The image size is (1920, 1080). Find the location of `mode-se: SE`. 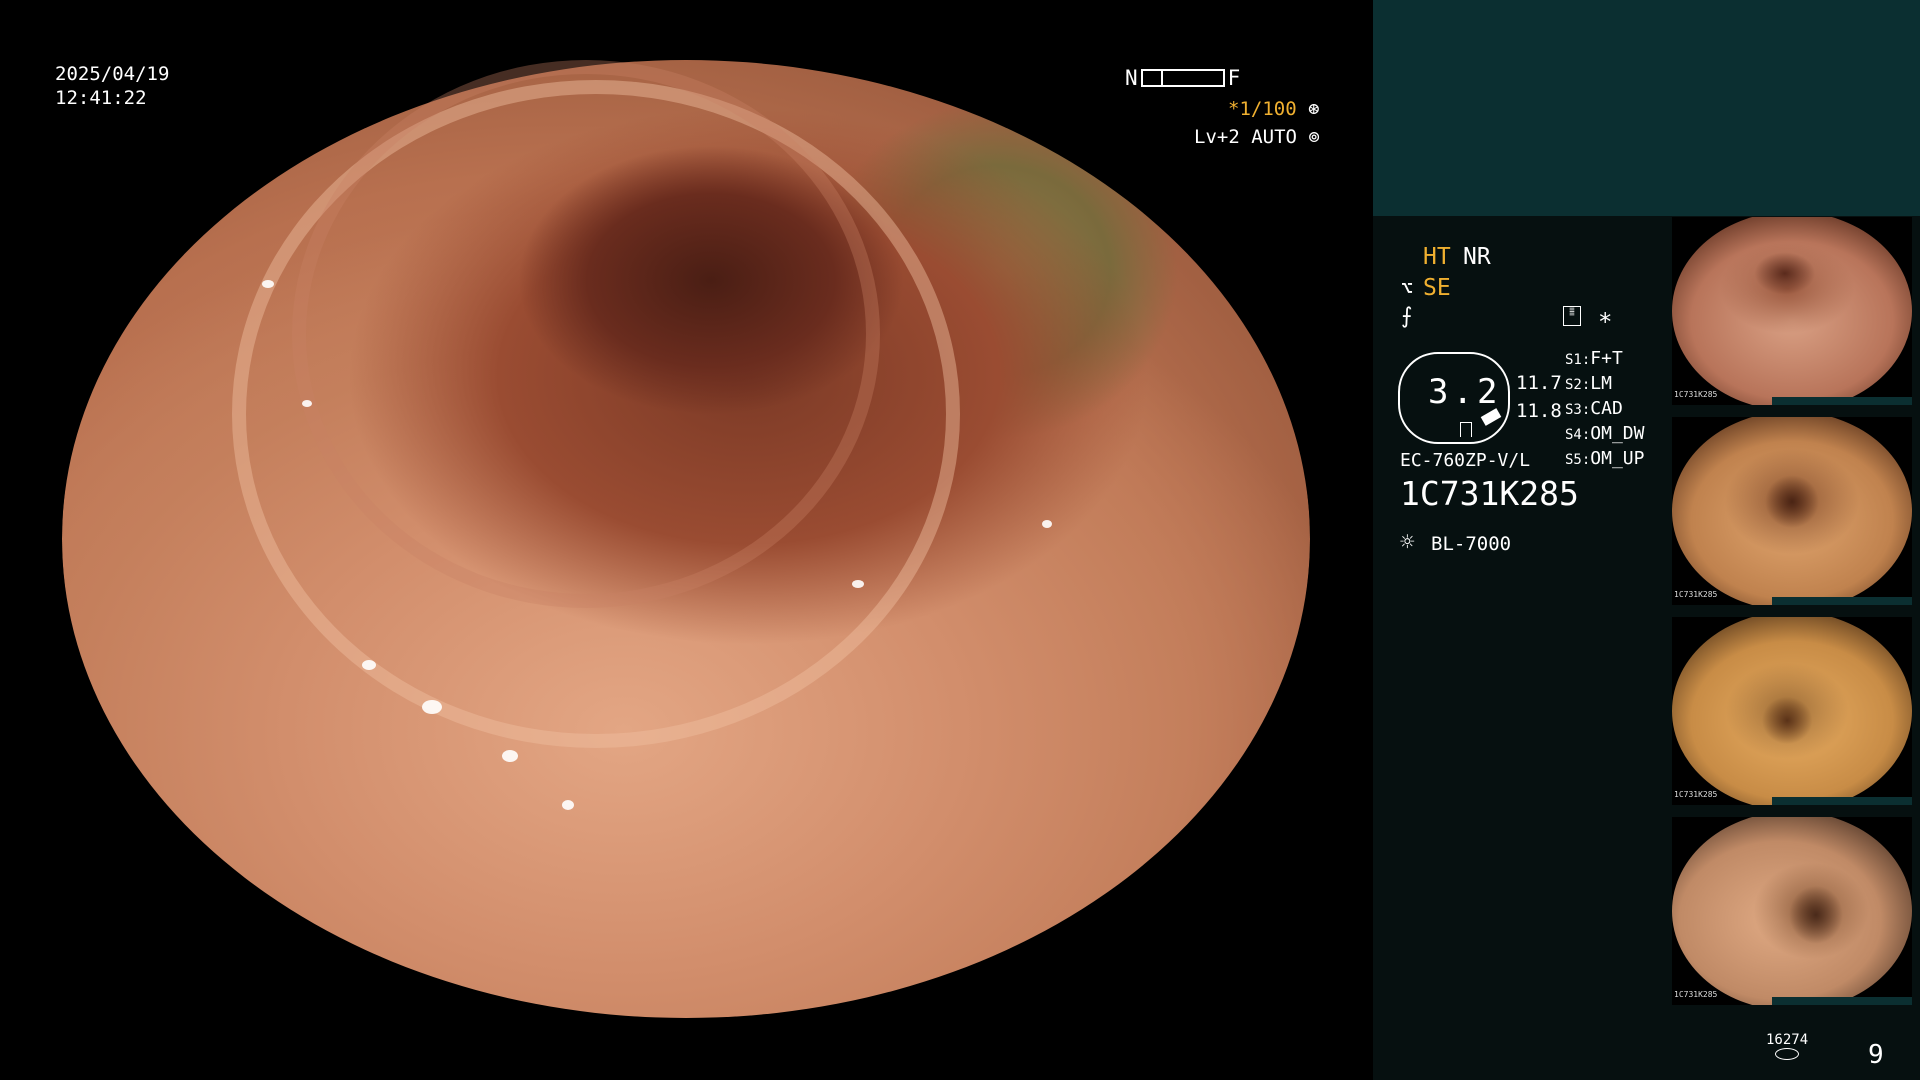

mode-se: SE is located at coordinates (1437, 288).